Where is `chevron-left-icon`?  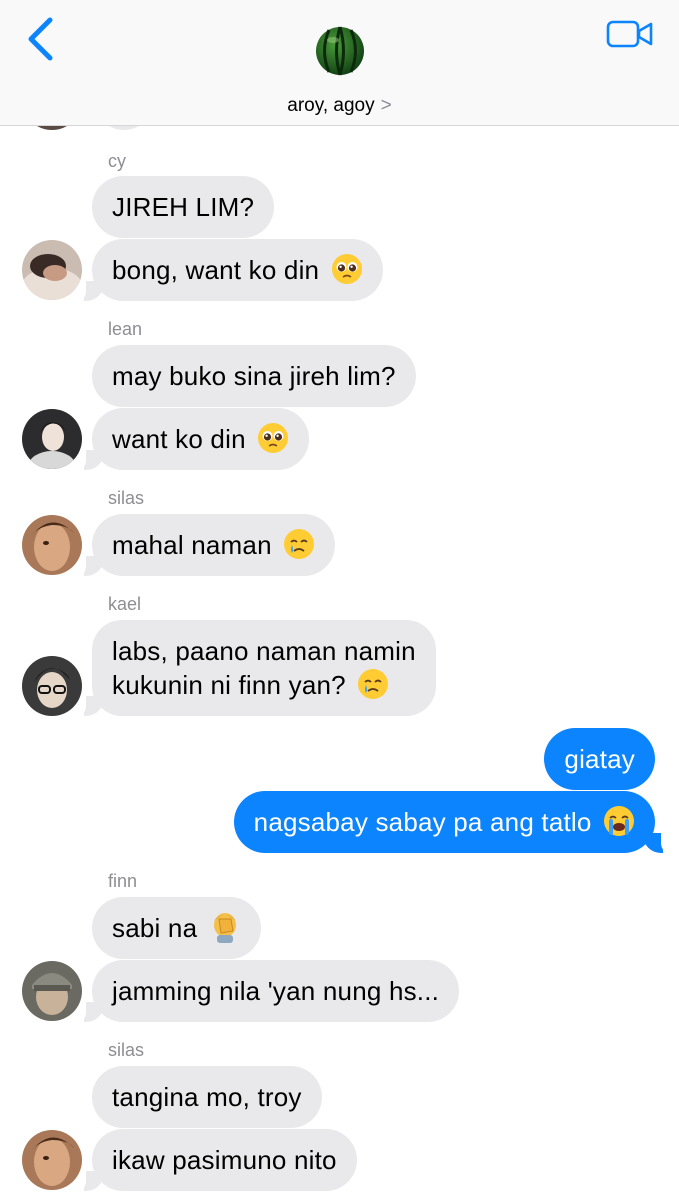 chevron-left-icon is located at coordinates (42, 39).